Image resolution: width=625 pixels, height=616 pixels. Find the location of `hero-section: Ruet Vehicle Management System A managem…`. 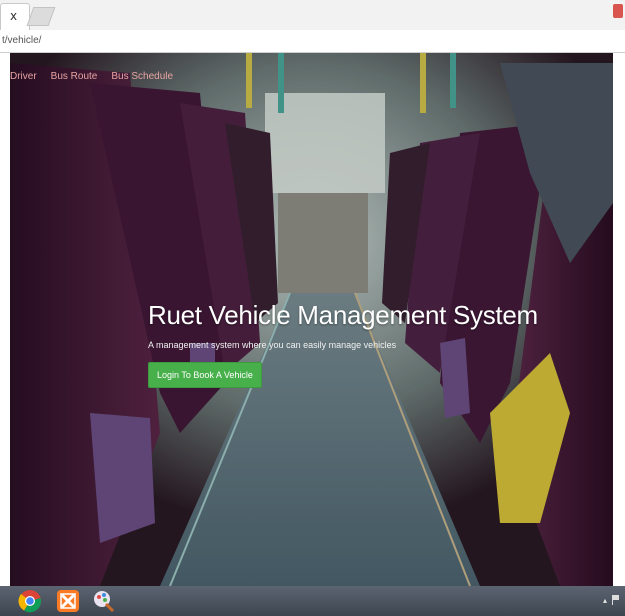

hero-section: Ruet Vehicle Management System A managem… is located at coordinates (343, 344).